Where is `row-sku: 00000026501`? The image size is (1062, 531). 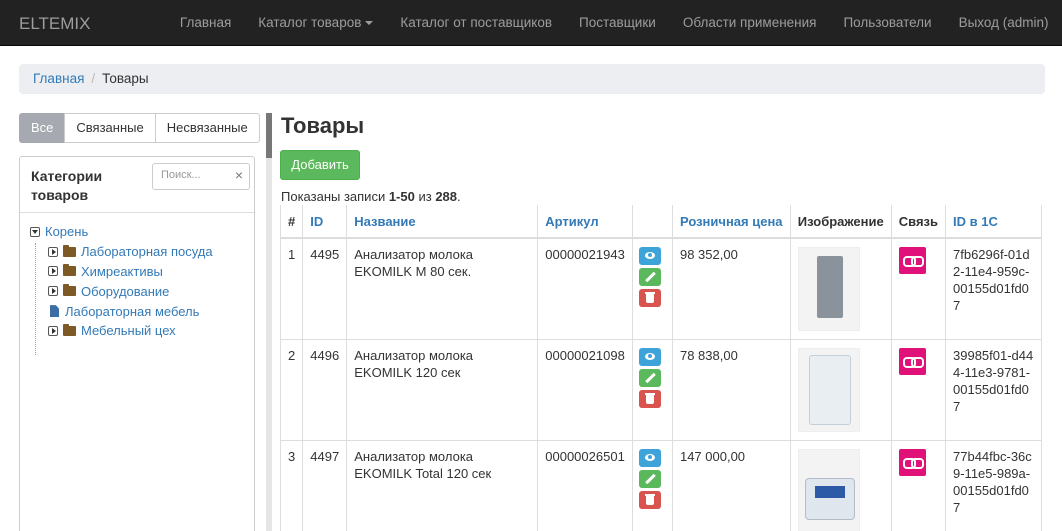 row-sku: 00000026501 is located at coordinates (585, 485).